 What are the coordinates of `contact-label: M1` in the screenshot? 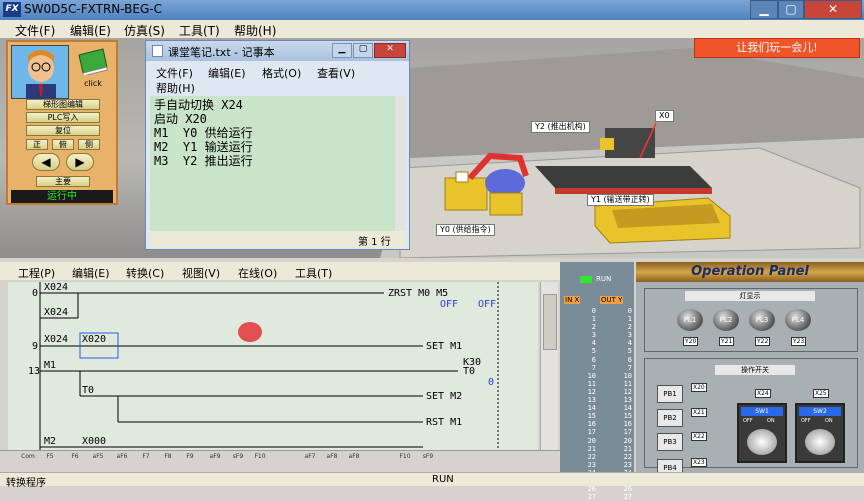 It's located at (50, 365).